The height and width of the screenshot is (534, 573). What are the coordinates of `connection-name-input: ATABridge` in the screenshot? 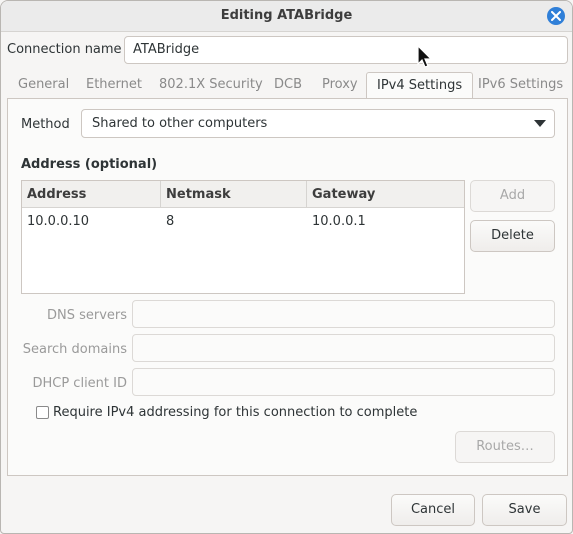 It's located at (346, 50).